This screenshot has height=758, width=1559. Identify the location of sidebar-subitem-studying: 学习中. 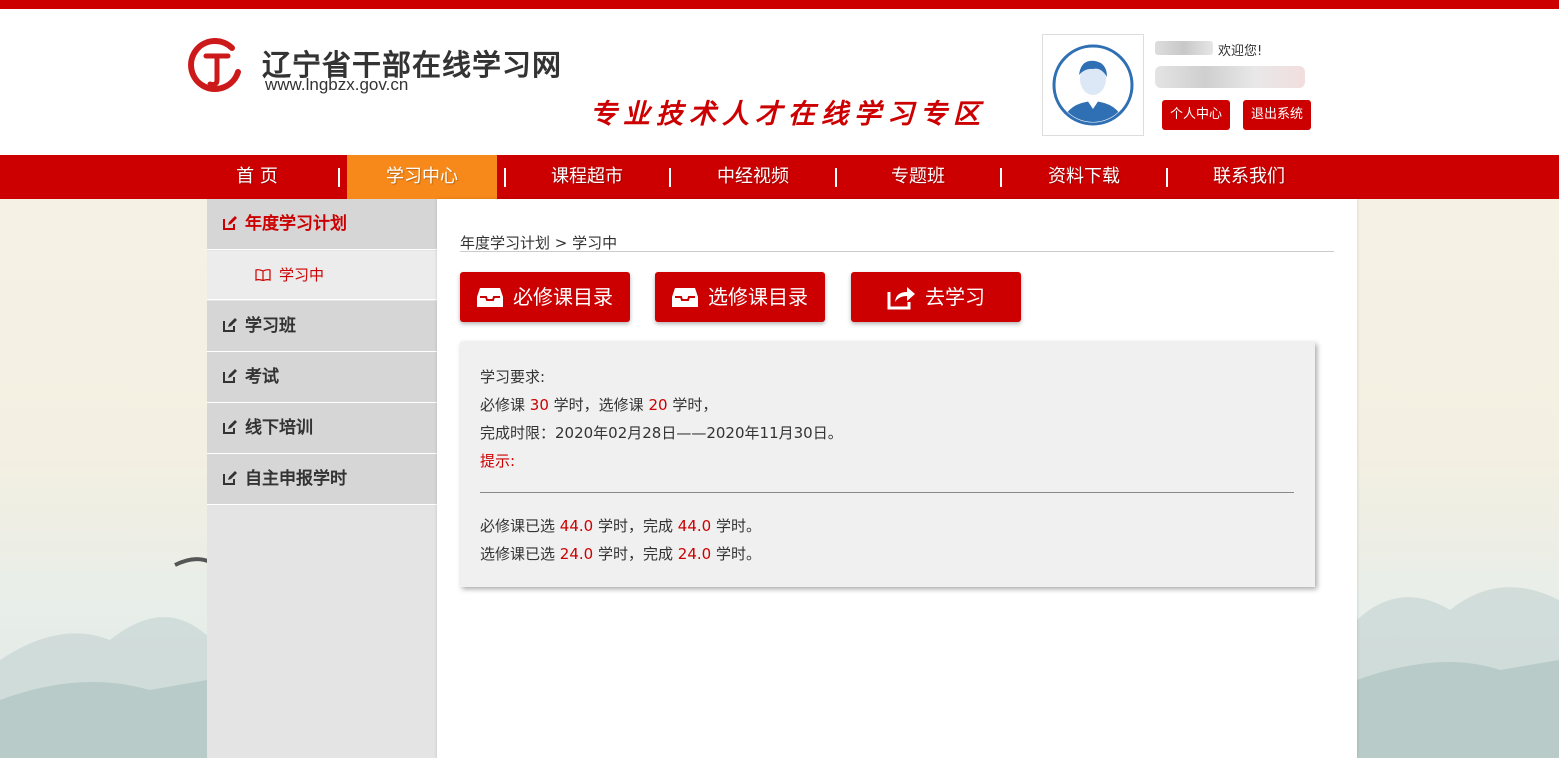
(322, 275).